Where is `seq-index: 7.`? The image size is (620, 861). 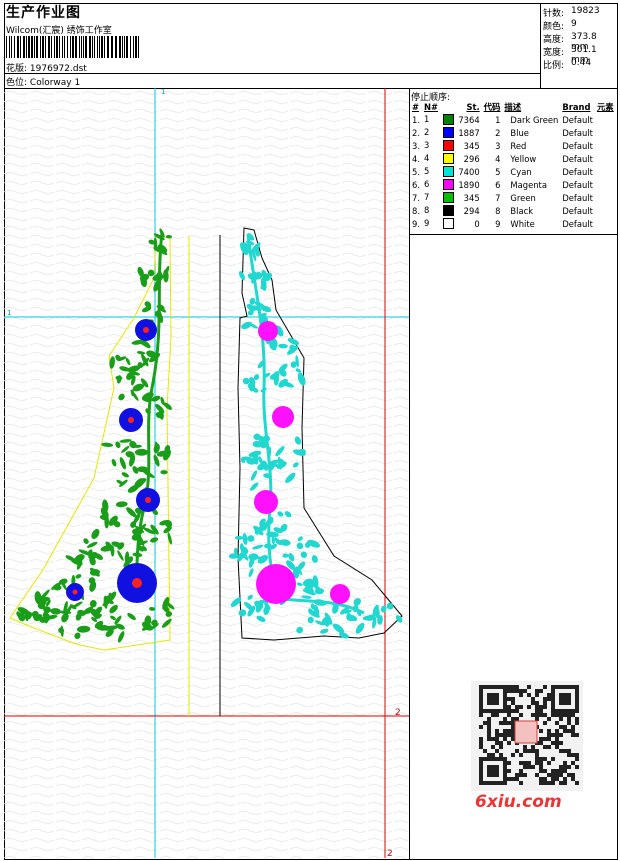
seq-index: 7. is located at coordinates (416, 197).